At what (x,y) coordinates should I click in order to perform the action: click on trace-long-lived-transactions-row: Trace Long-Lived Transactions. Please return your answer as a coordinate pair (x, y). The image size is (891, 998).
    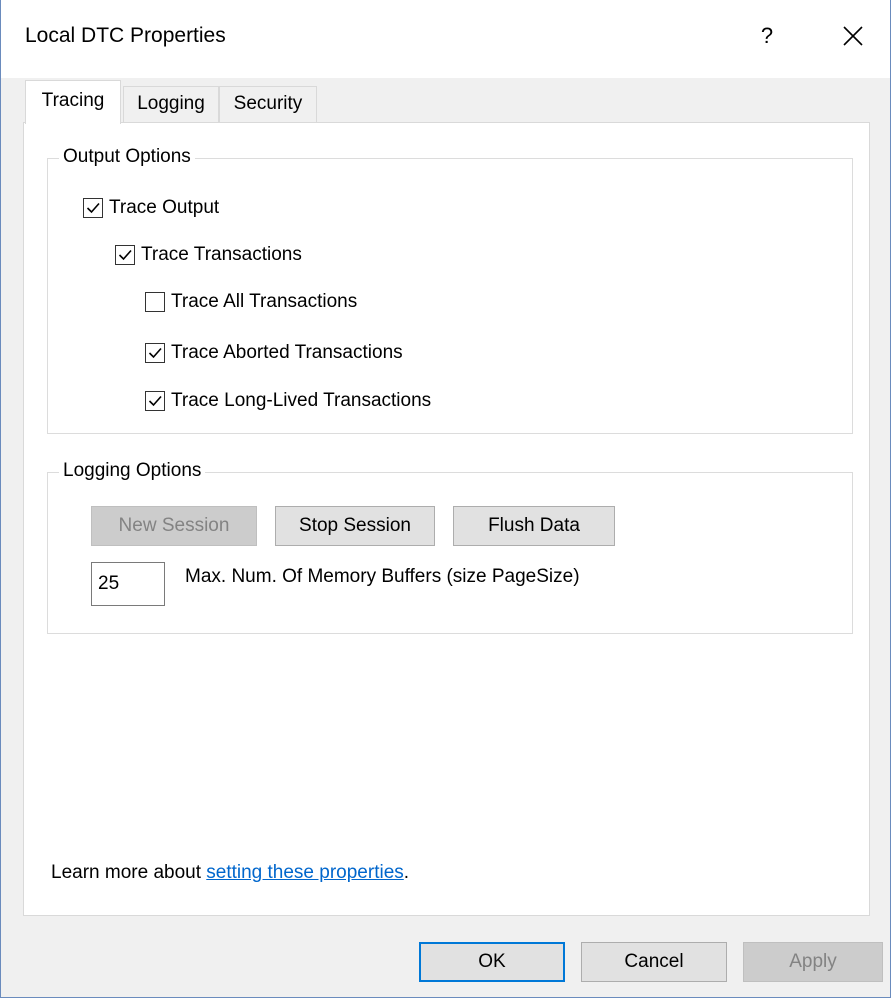
    Looking at the image, I should click on (288, 401).